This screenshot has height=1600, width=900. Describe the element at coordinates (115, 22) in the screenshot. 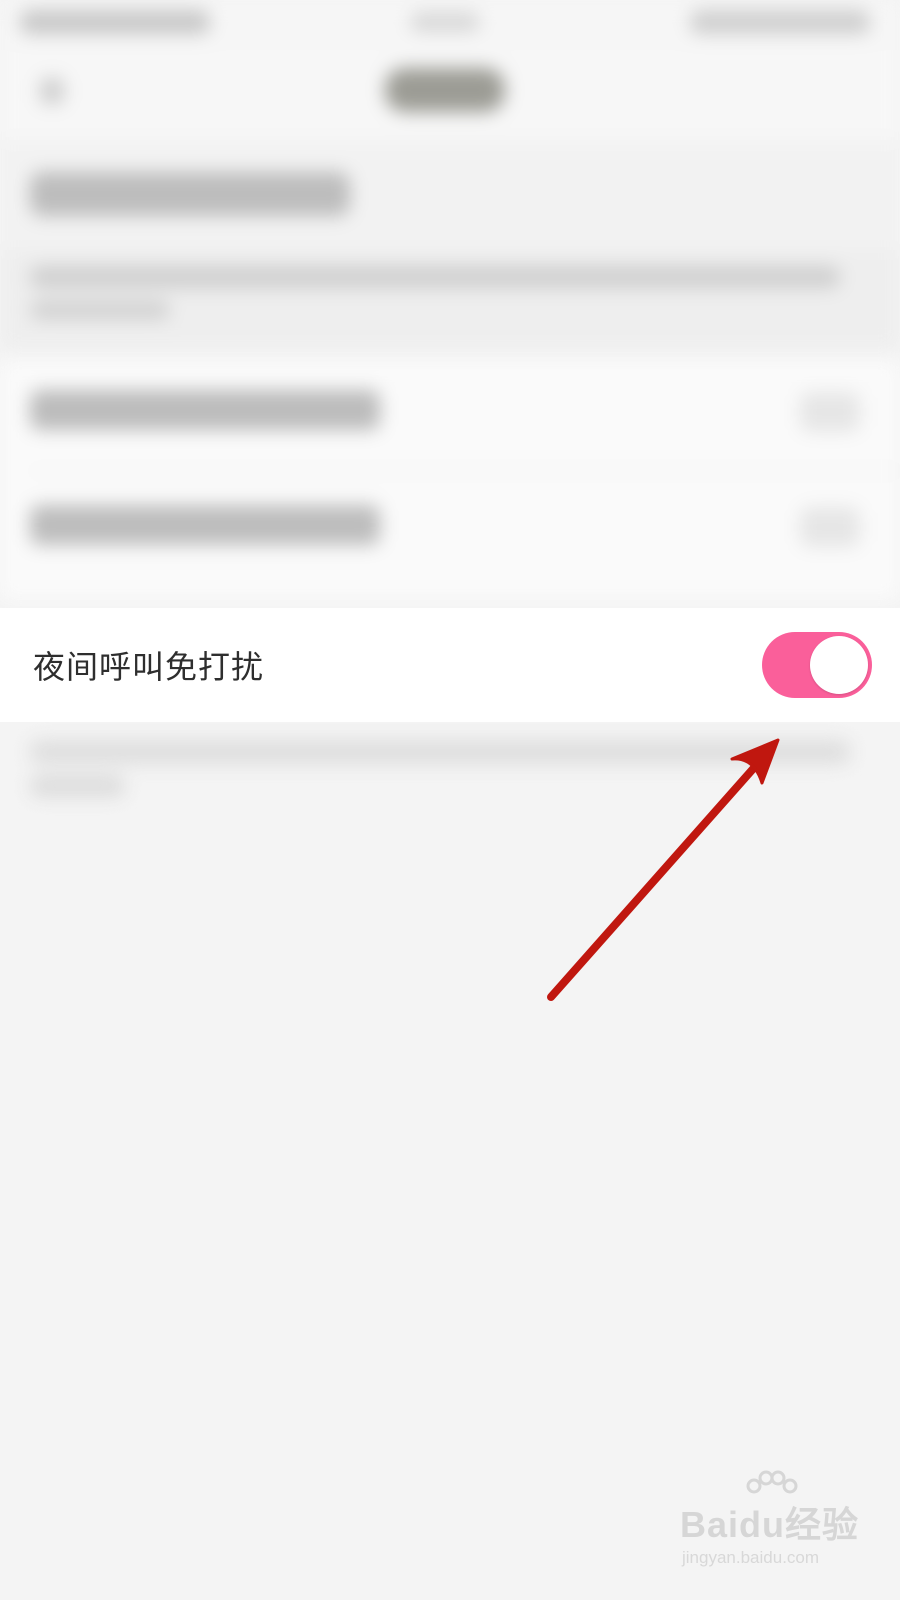

I see `status-bar-left` at that location.